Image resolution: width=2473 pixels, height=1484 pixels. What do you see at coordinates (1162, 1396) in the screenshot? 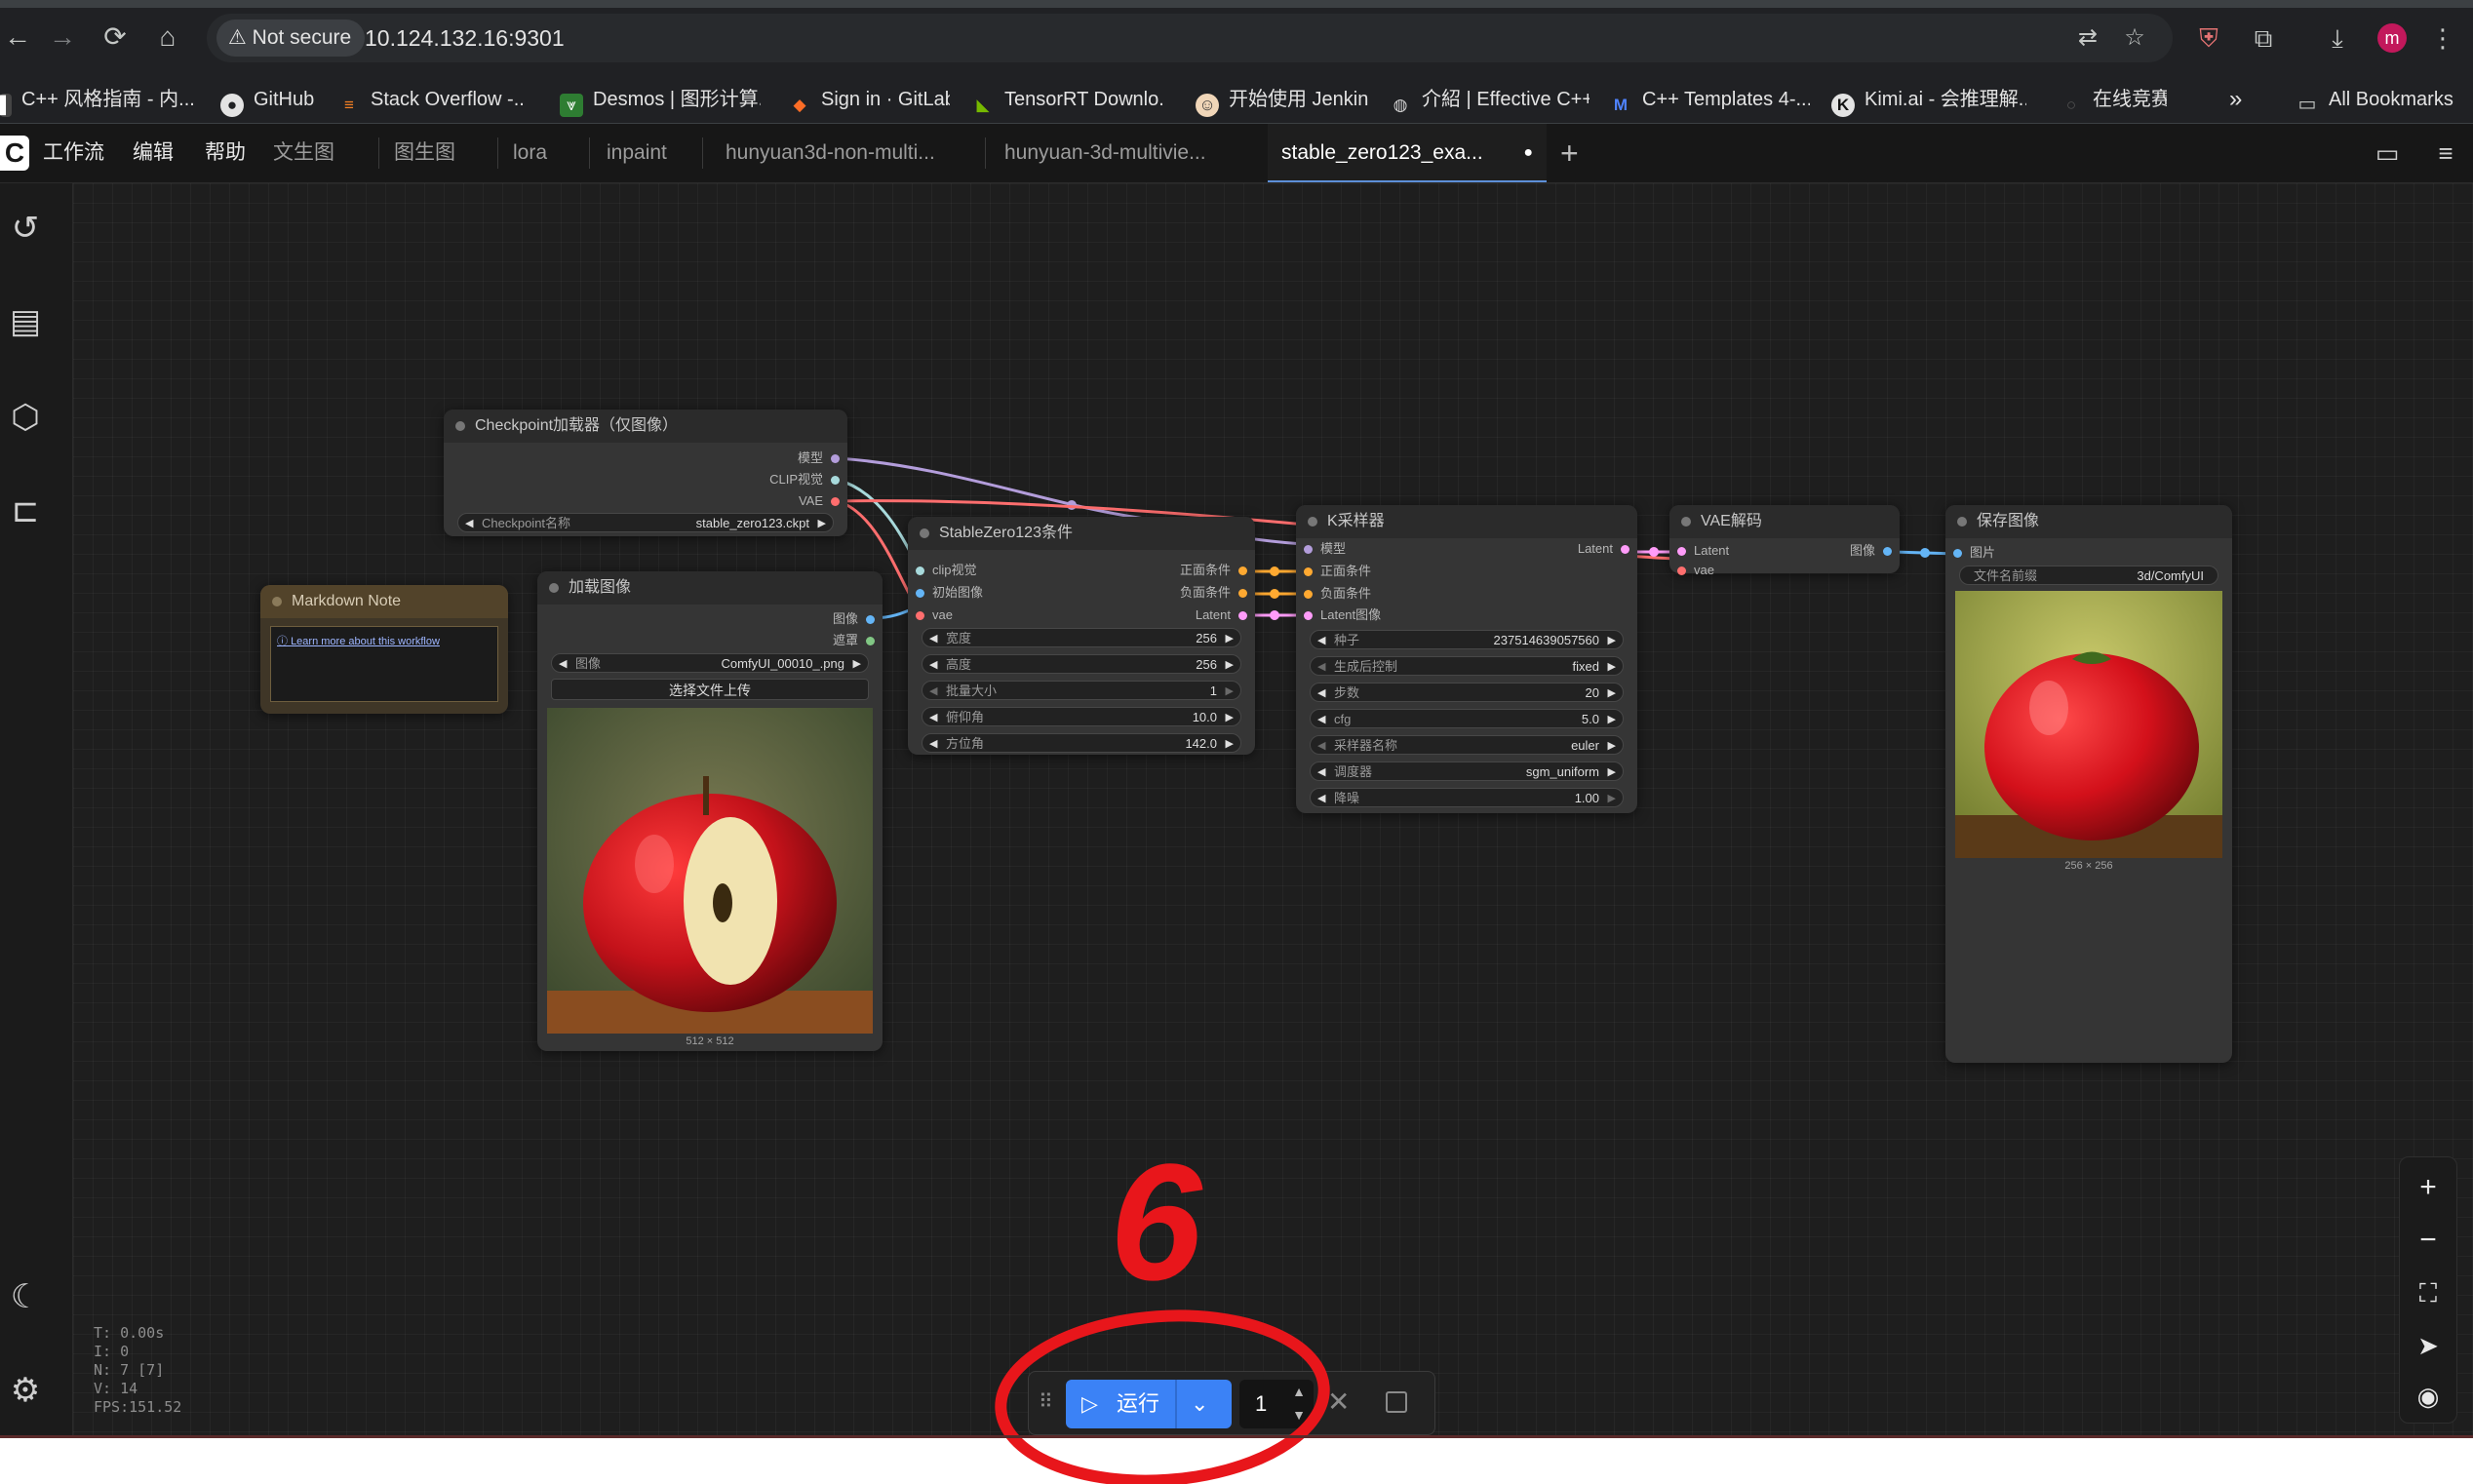
I see `annotation-circle` at bounding box center [1162, 1396].